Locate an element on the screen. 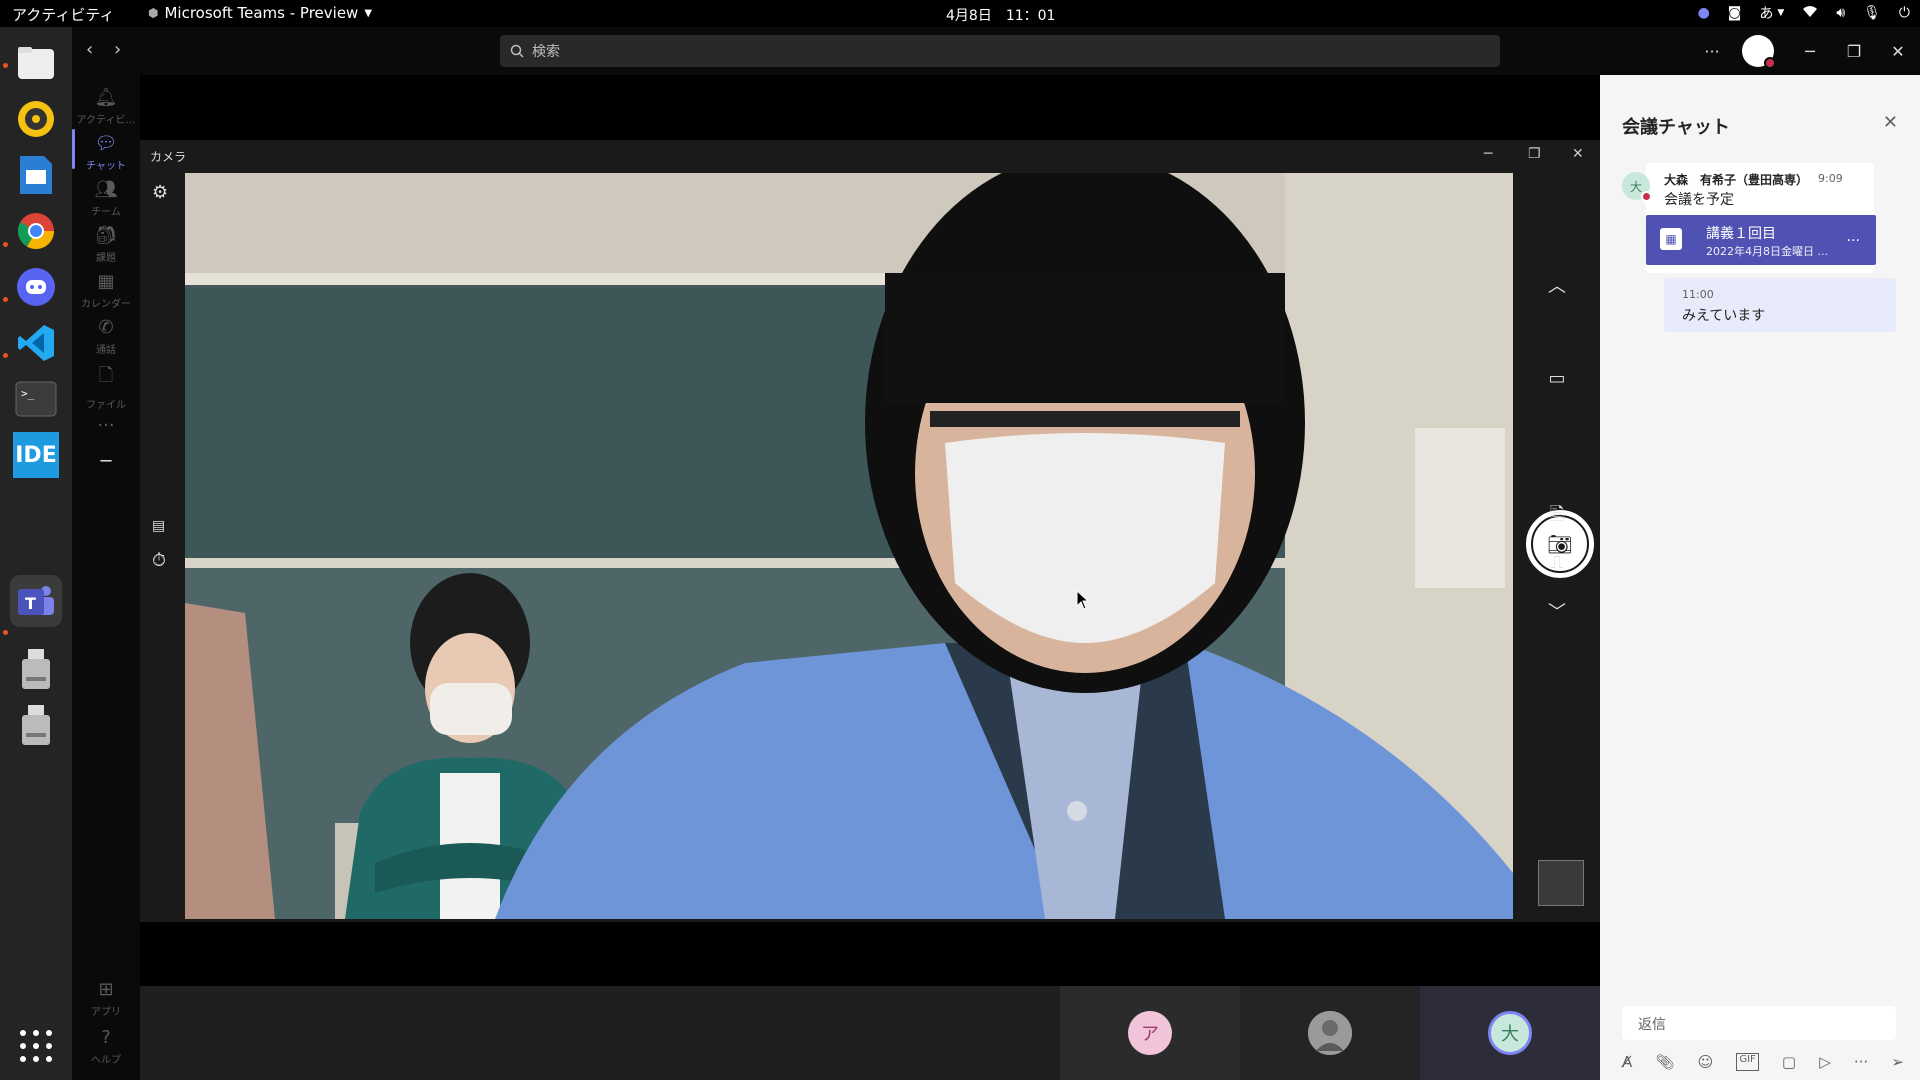 The image size is (1920, 1080). microphone-icon: 🎙︎ is located at coordinates (1872, 13).